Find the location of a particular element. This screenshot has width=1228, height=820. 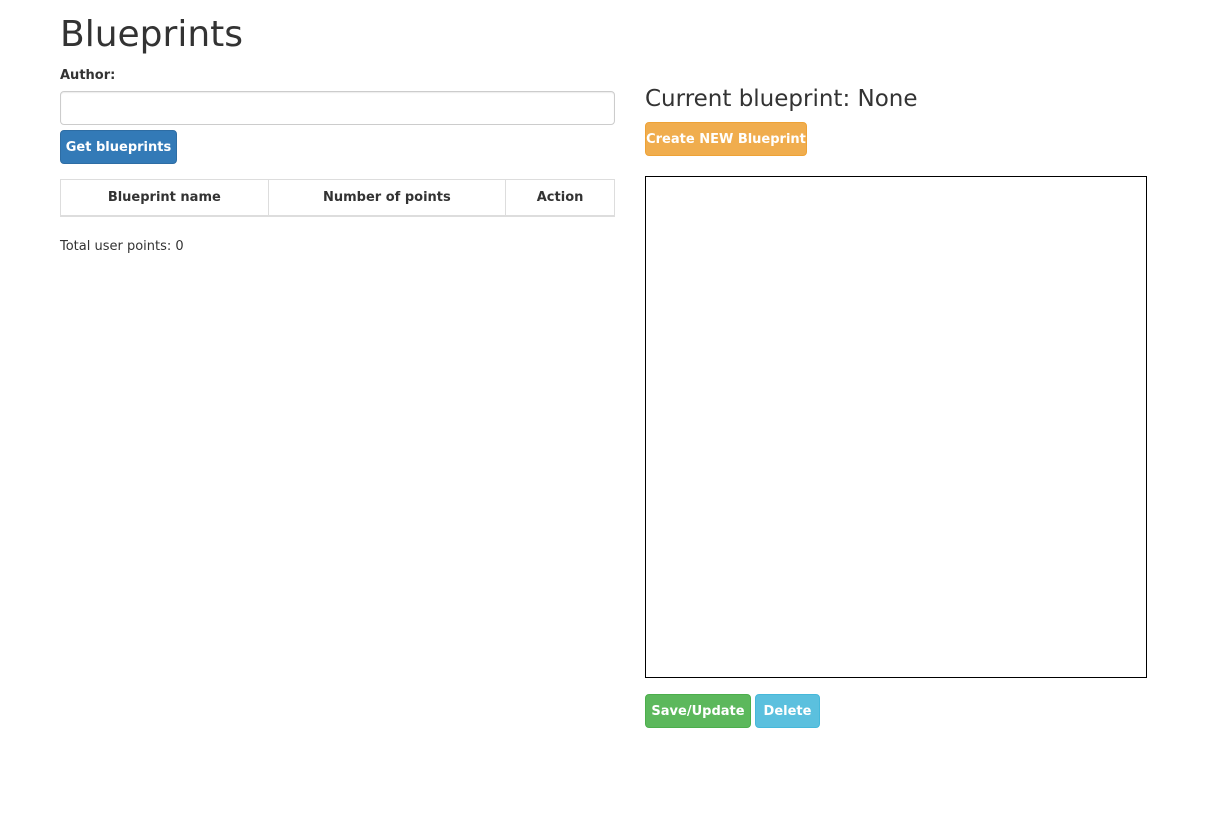

header-number-of-points: Number of points is located at coordinates (387, 198).